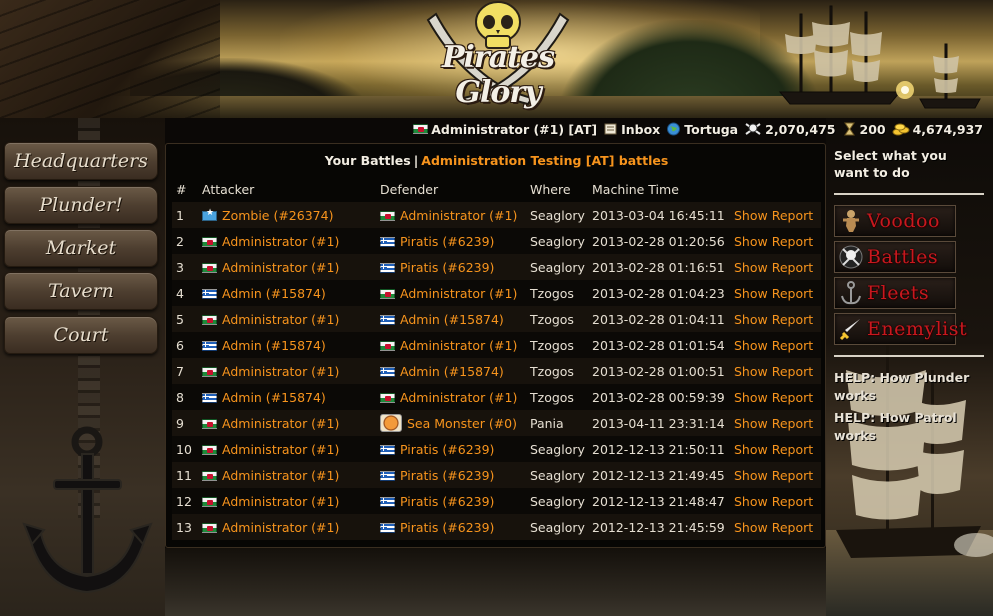 This screenshot has width=993, height=616. I want to click on nav-tavern: Tavern, so click(81, 291).